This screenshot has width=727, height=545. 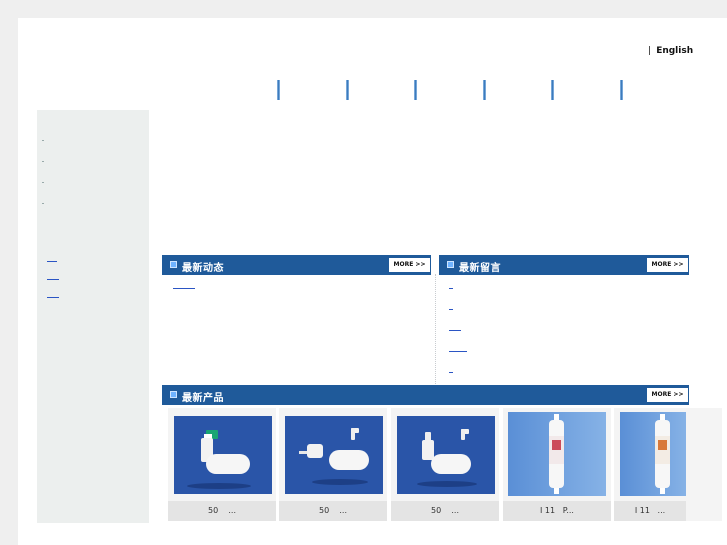 I want to click on language-switch: | English, so click(x=670, y=51).